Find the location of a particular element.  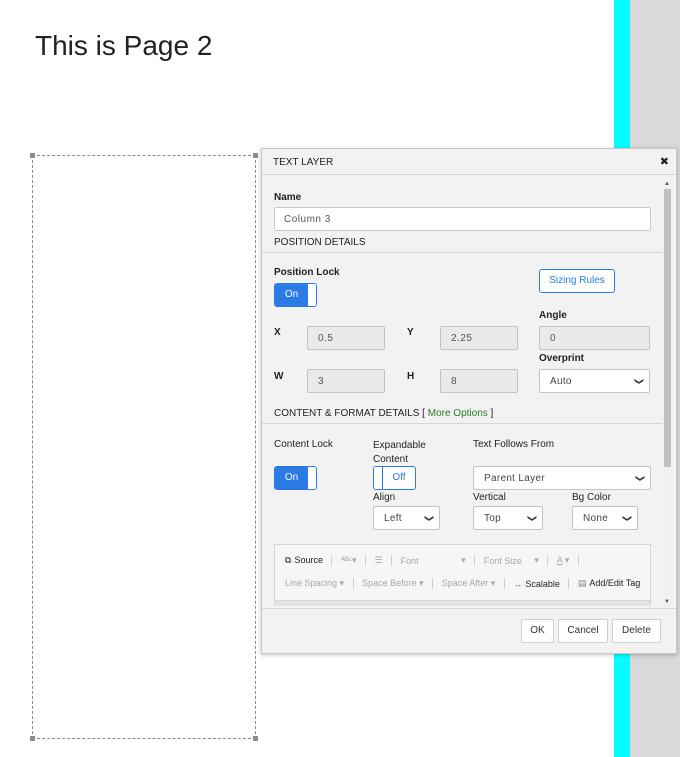

scroll-up-icon: ▲ is located at coordinates (667, 184).